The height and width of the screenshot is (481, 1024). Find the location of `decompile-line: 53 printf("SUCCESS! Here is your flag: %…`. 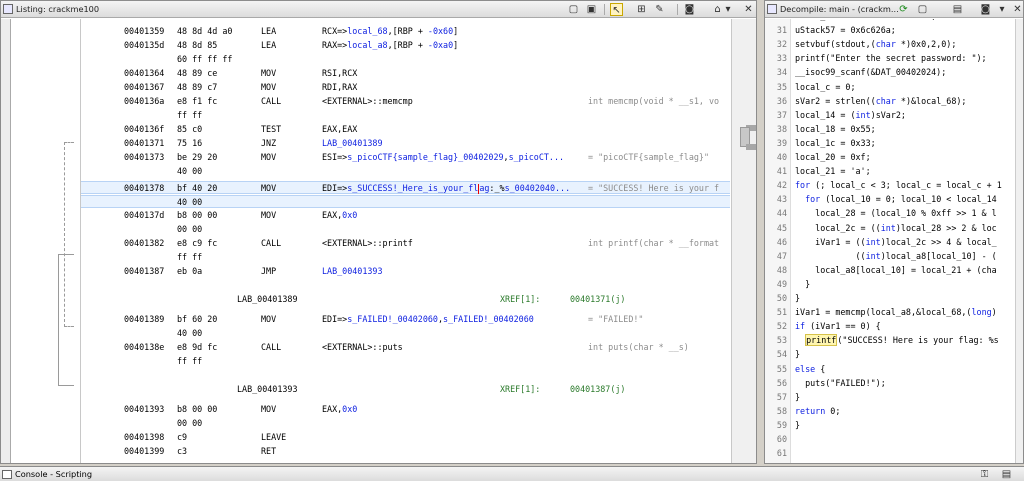

decompile-line: 53 printf("SUCCESS! Here is your flag: %… is located at coordinates (890, 340).